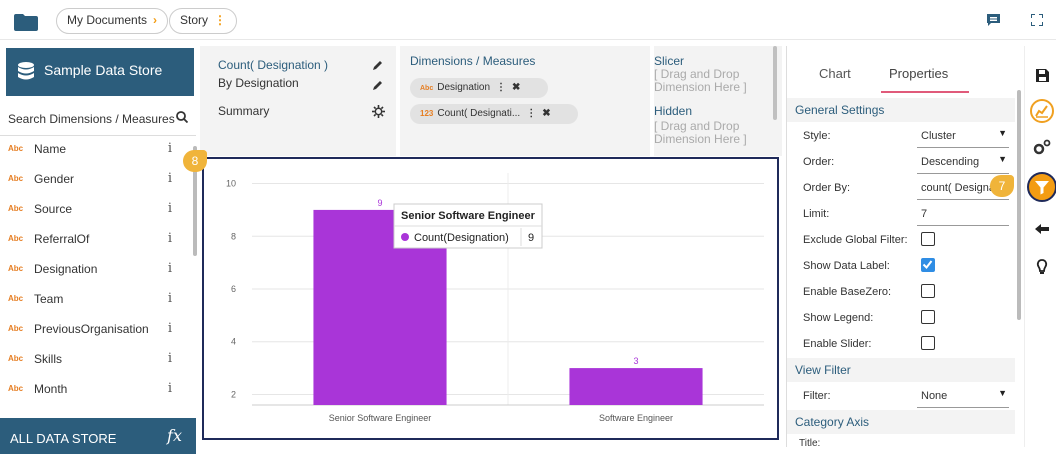  Describe the element at coordinates (904, 137) in the screenshot. I see `property-row-style: Style: Cluster ▼` at that location.